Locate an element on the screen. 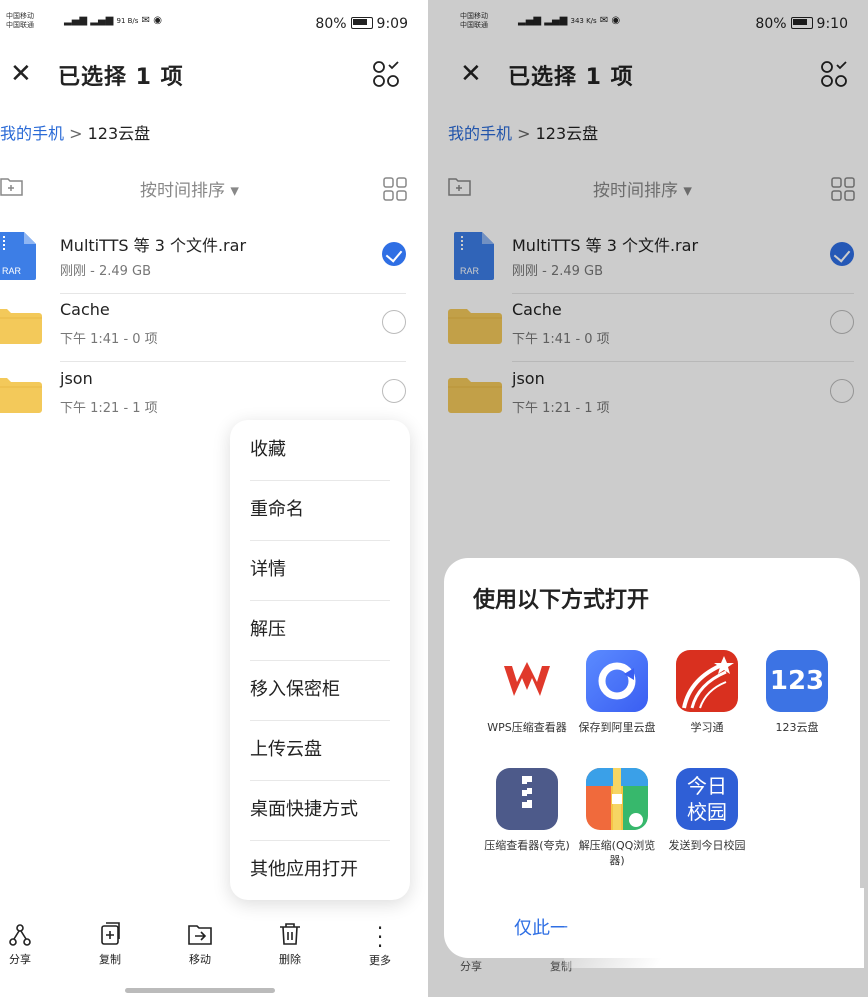  signal-icon: ▂▄▆ ▂▄▆ 91 B/s ✉ ◉ is located at coordinates (113, 20).